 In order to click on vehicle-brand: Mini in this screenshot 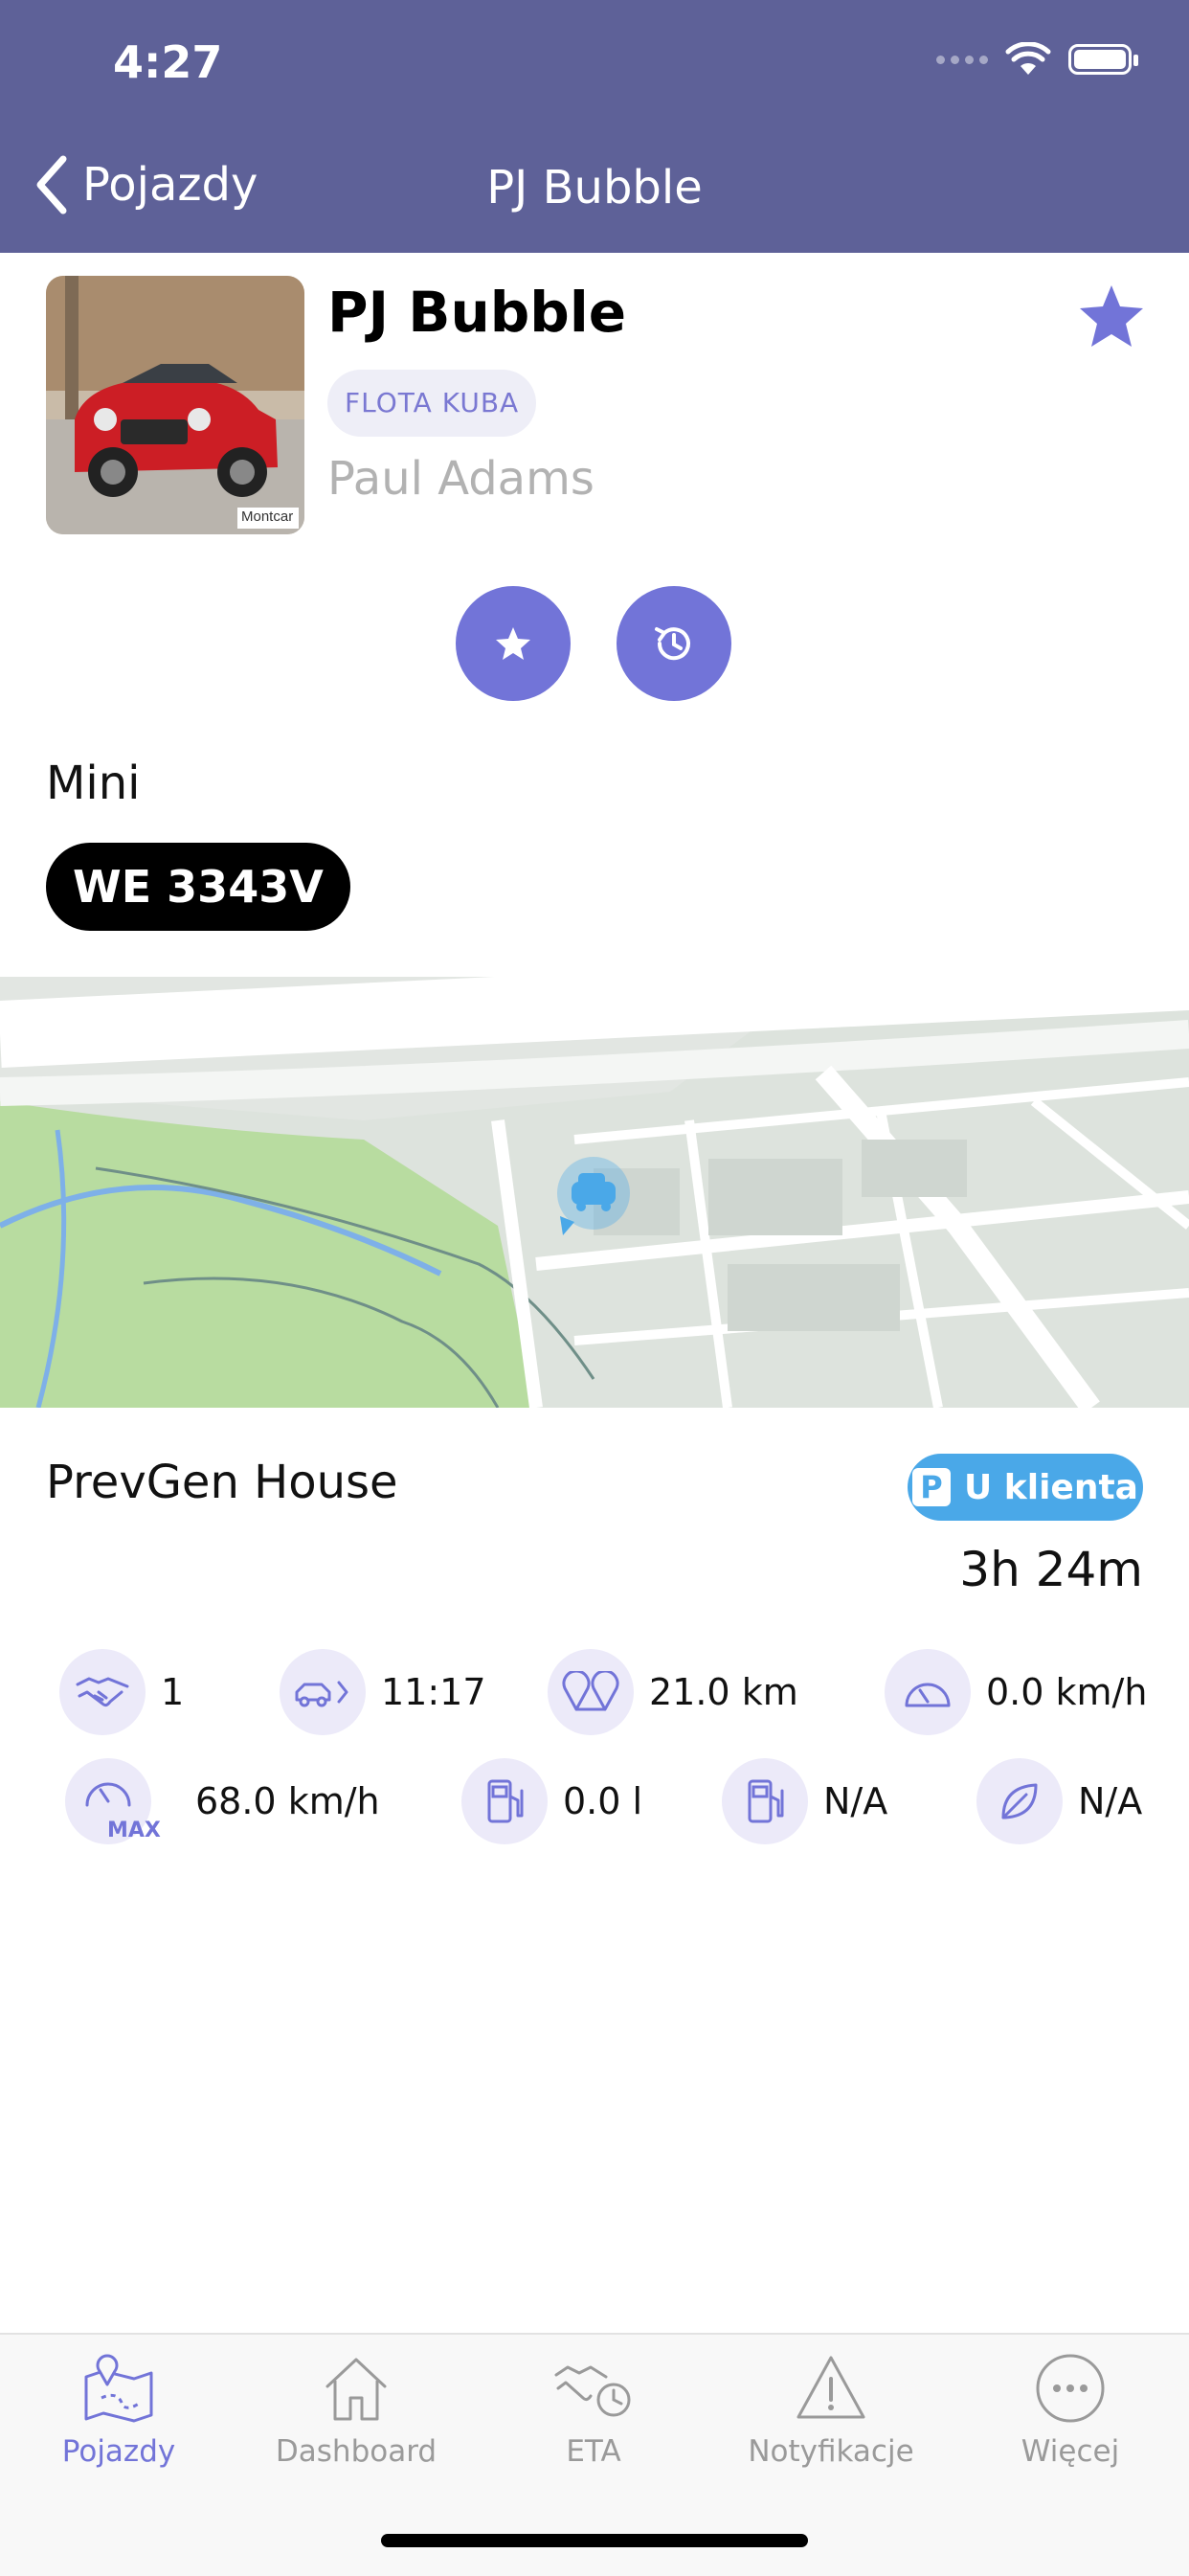, I will do `click(93, 783)`.